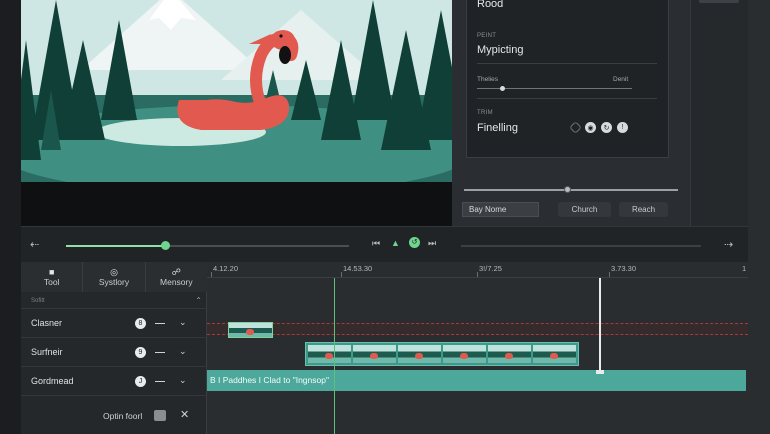 Image resolution: width=770 pixels, height=434 pixels. What do you see at coordinates (114, 324) in the screenshot?
I see `track-row: Clasner 8 ⌄` at bounding box center [114, 324].